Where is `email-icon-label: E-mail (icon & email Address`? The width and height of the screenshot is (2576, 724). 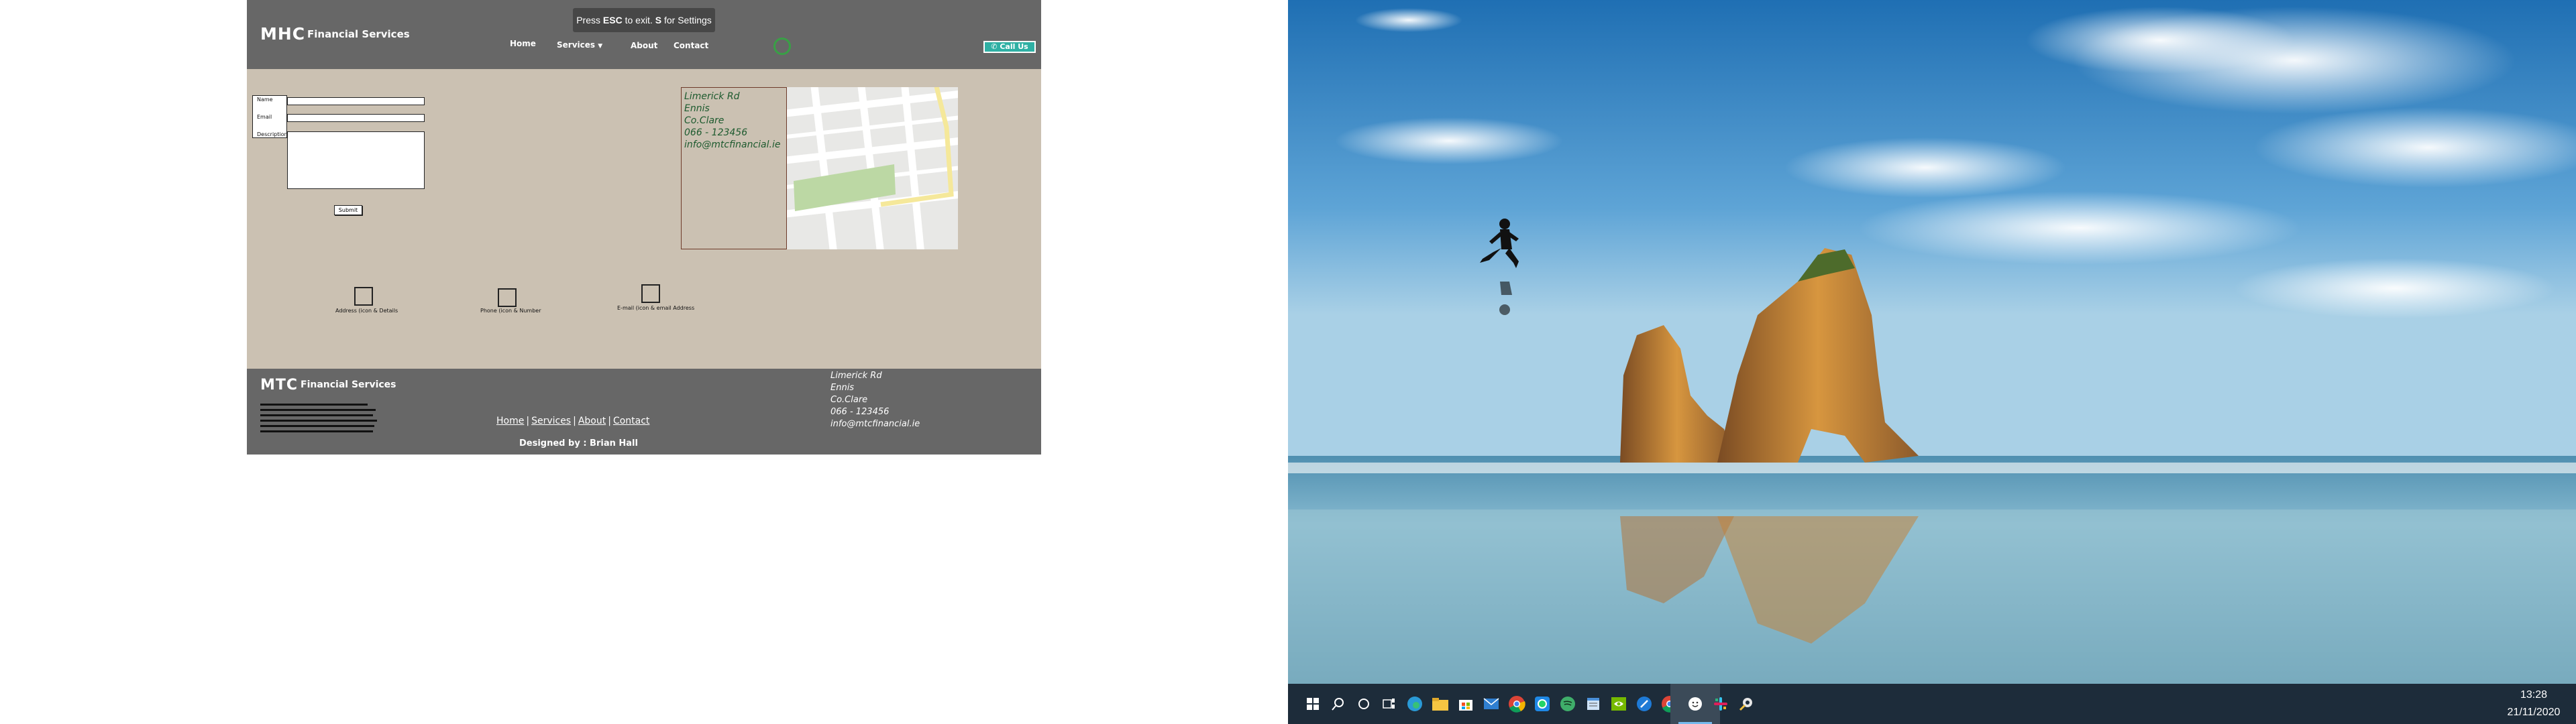 email-icon-label: E-mail (icon & email Address is located at coordinates (656, 308).